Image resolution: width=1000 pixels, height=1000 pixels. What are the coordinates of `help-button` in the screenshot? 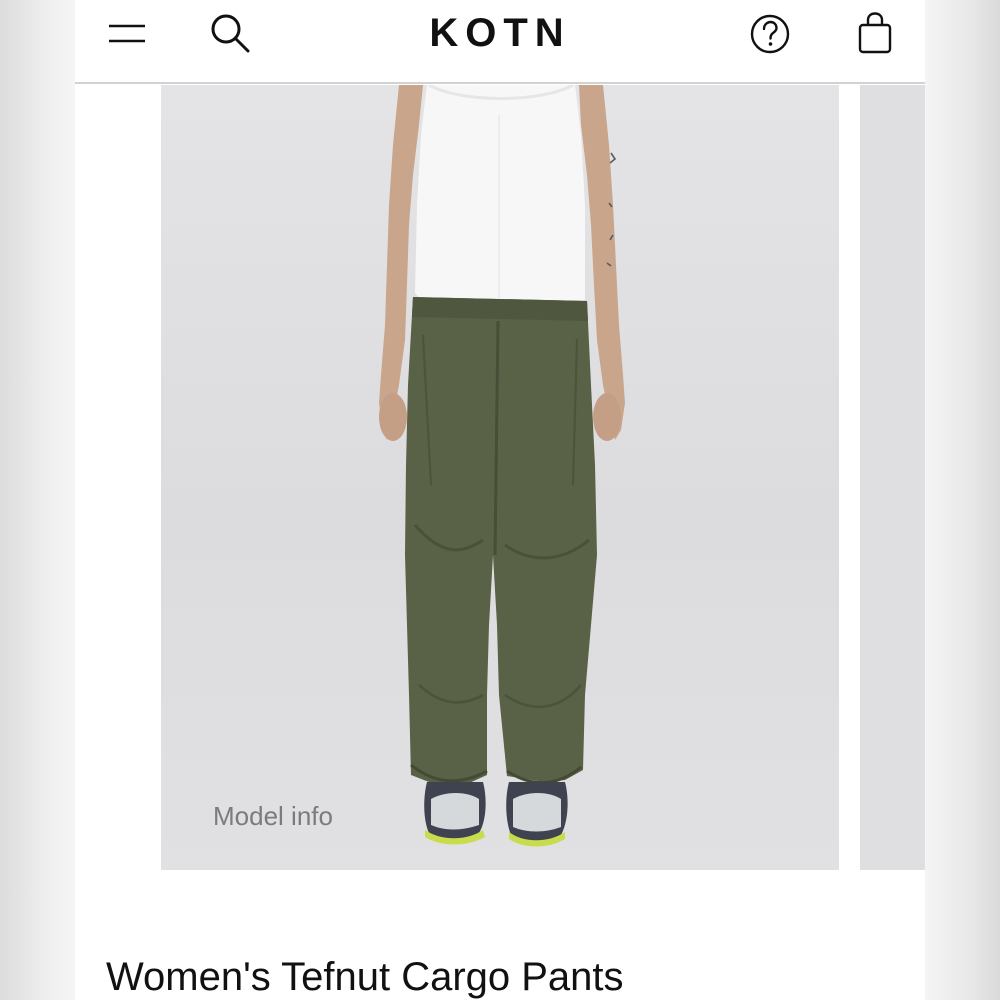 It's located at (770, 34).